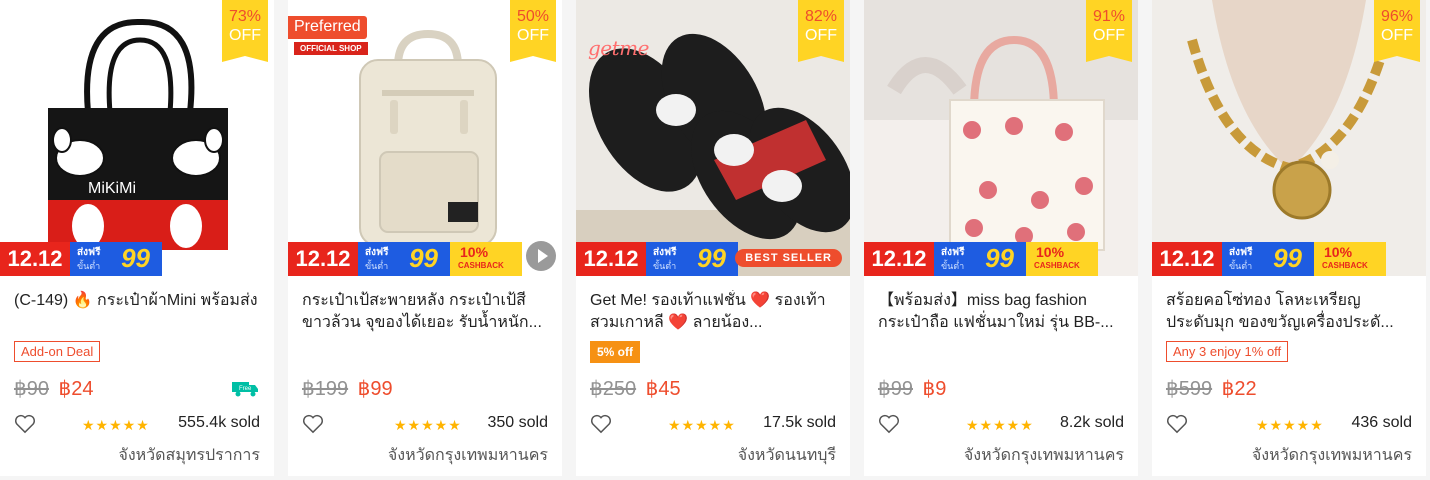 This screenshot has width=1430, height=480. What do you see at coordinates (219, 422) in the screenshot?
I see `sold-count: 555.4k sold` at bounding box center [219, 422].